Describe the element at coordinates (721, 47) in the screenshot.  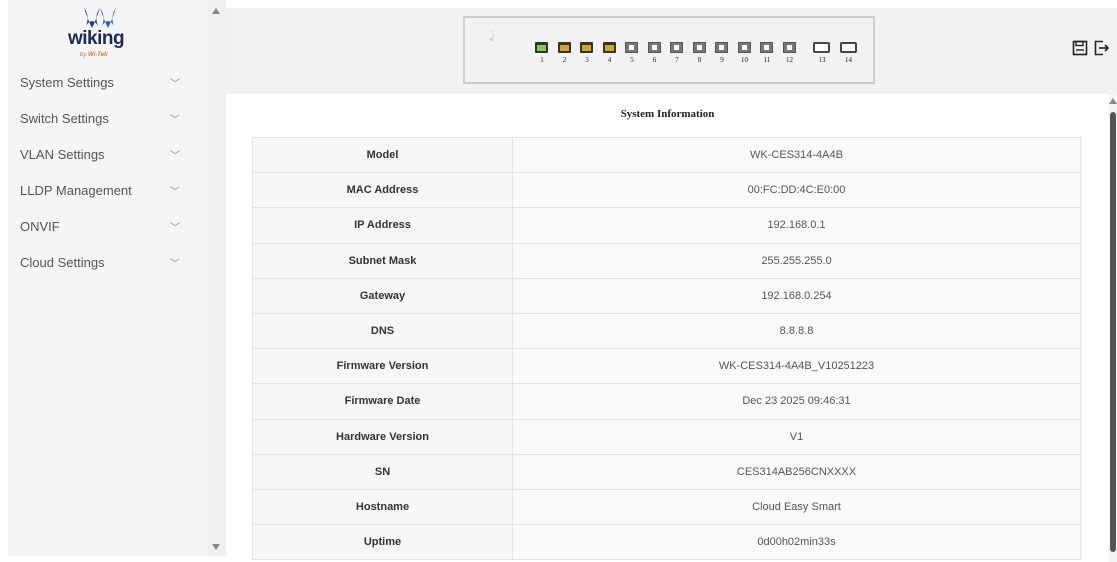
I see `port-9-icon` at that location.